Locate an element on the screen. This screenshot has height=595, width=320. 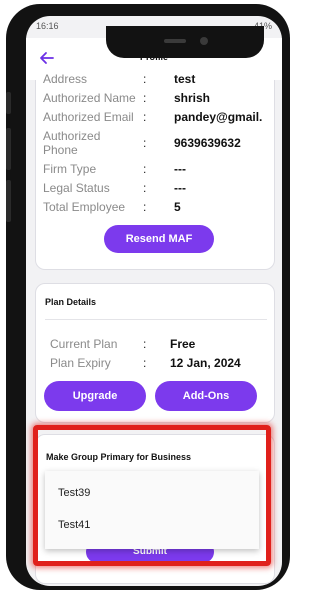
status-time: 16:16 is located at coordinates (47, 26).